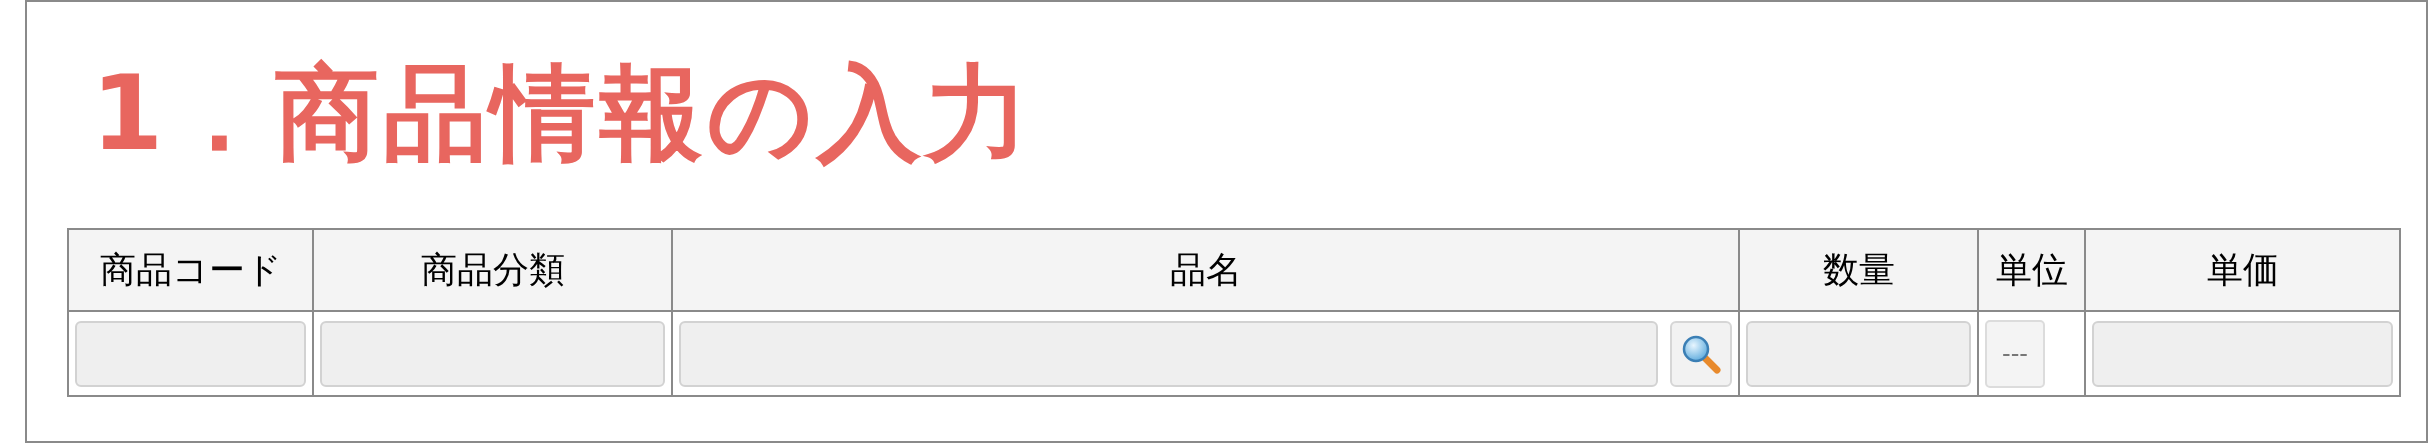 The height and width of the screenshot is (447, 2436). Describe the element at coordinates (2031, 270) in the screenshot. I see `column-header: 単位` at that location.